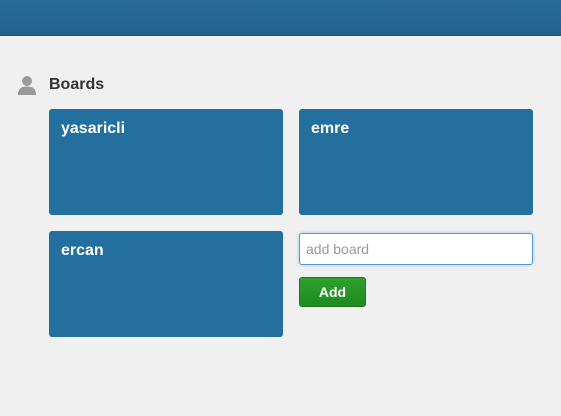 Image resolution: width=561 pixels, height=416 pixels. What do you see at coordinates (280, 18) in the screenshot?
I see `top-navbar` at bounding box center [280, 18].